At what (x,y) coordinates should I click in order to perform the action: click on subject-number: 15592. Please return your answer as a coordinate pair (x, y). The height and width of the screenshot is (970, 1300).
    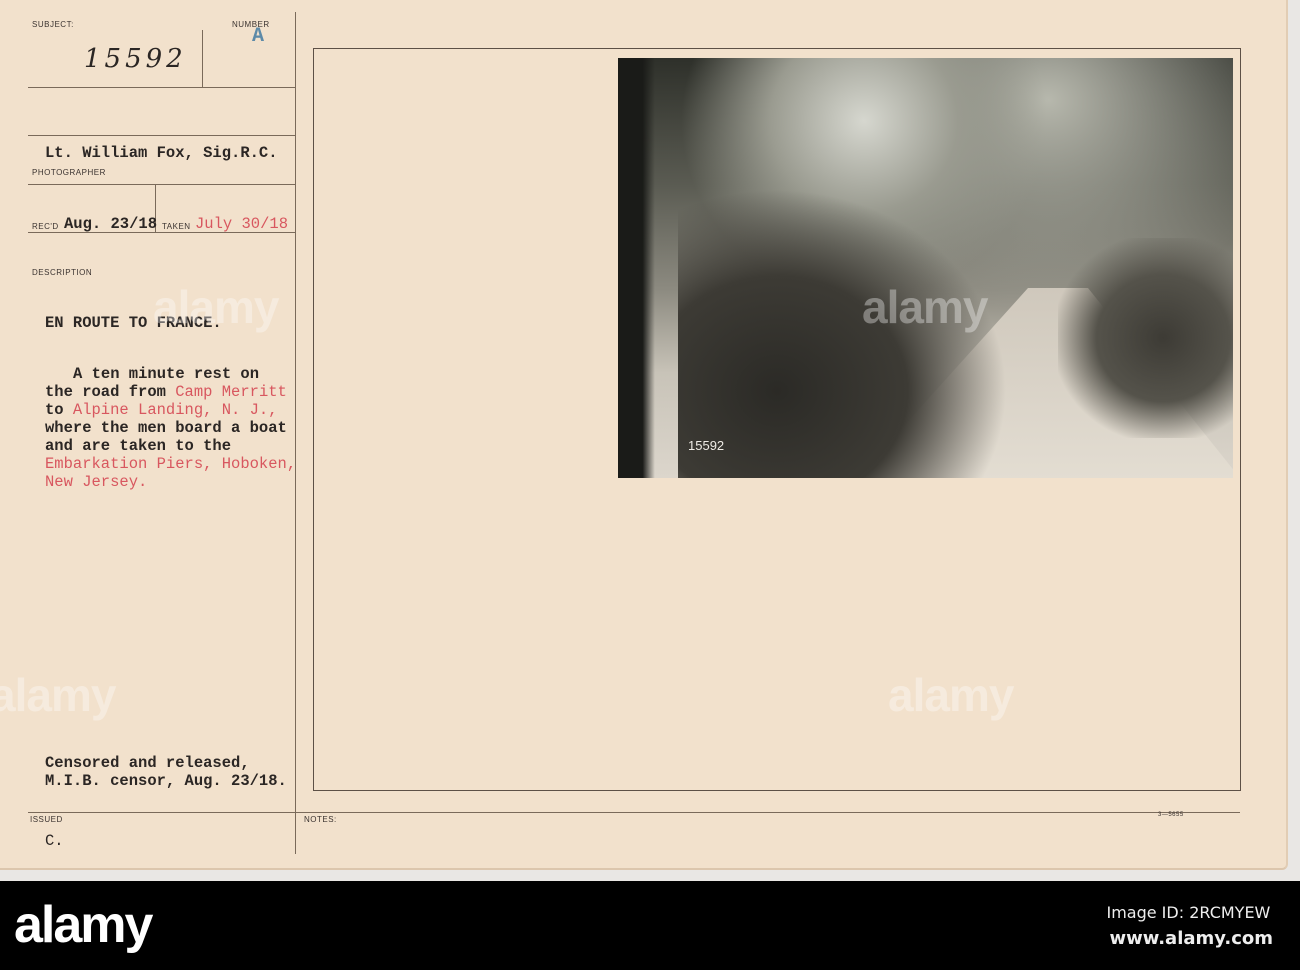
    Looking at the image, I should click on (135, 59).